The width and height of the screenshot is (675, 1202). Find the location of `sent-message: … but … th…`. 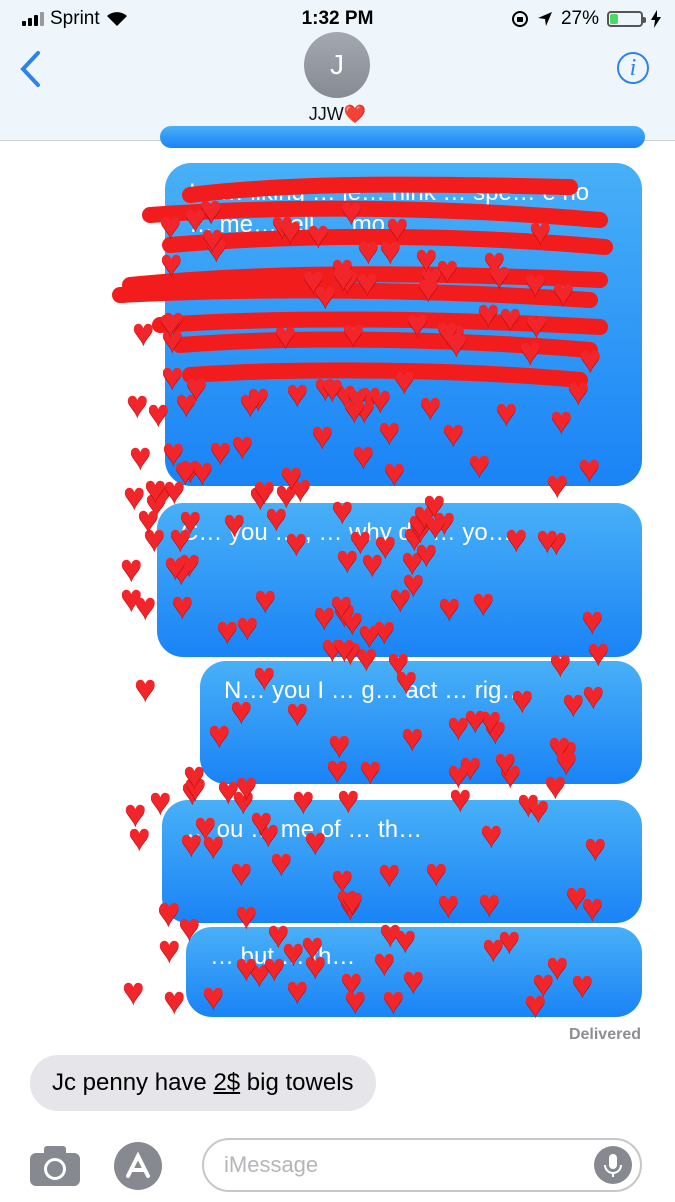

sent-message: … but … th… is located at coordinates (414, 972).